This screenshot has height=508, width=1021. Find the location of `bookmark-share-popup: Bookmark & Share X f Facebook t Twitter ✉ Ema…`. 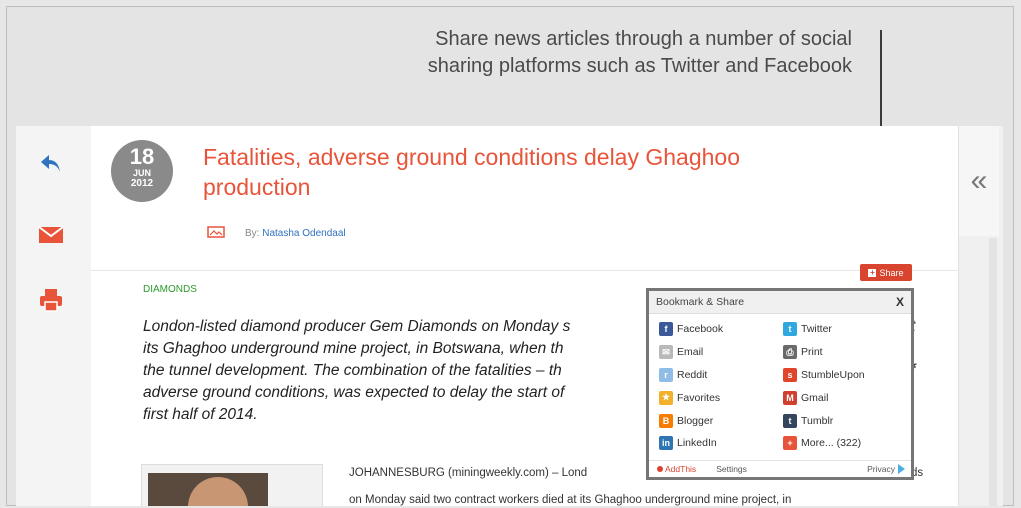

bookmark-share-popup: Bookmark & Share X f Facebook t Twitter ✉ Ema… is located at coordinates (780, 384).